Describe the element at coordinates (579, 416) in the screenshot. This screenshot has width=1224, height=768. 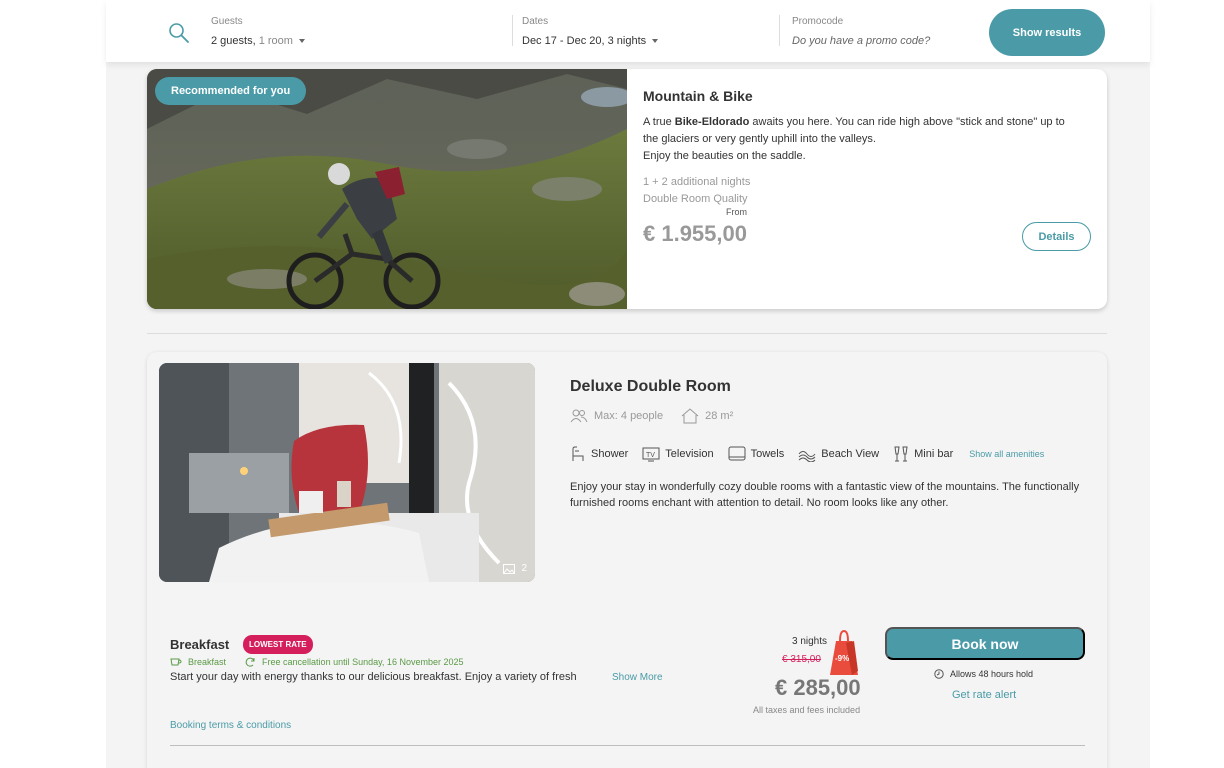
I see `people-icon` at that location.